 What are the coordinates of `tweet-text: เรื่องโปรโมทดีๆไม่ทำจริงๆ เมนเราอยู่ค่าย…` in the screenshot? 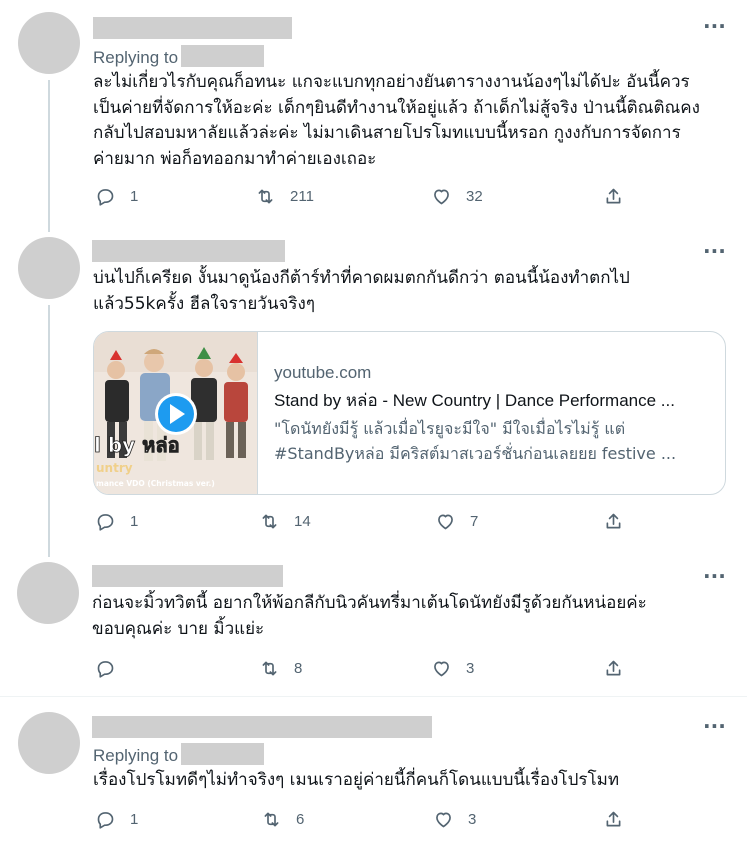 It's located at (356, 781).